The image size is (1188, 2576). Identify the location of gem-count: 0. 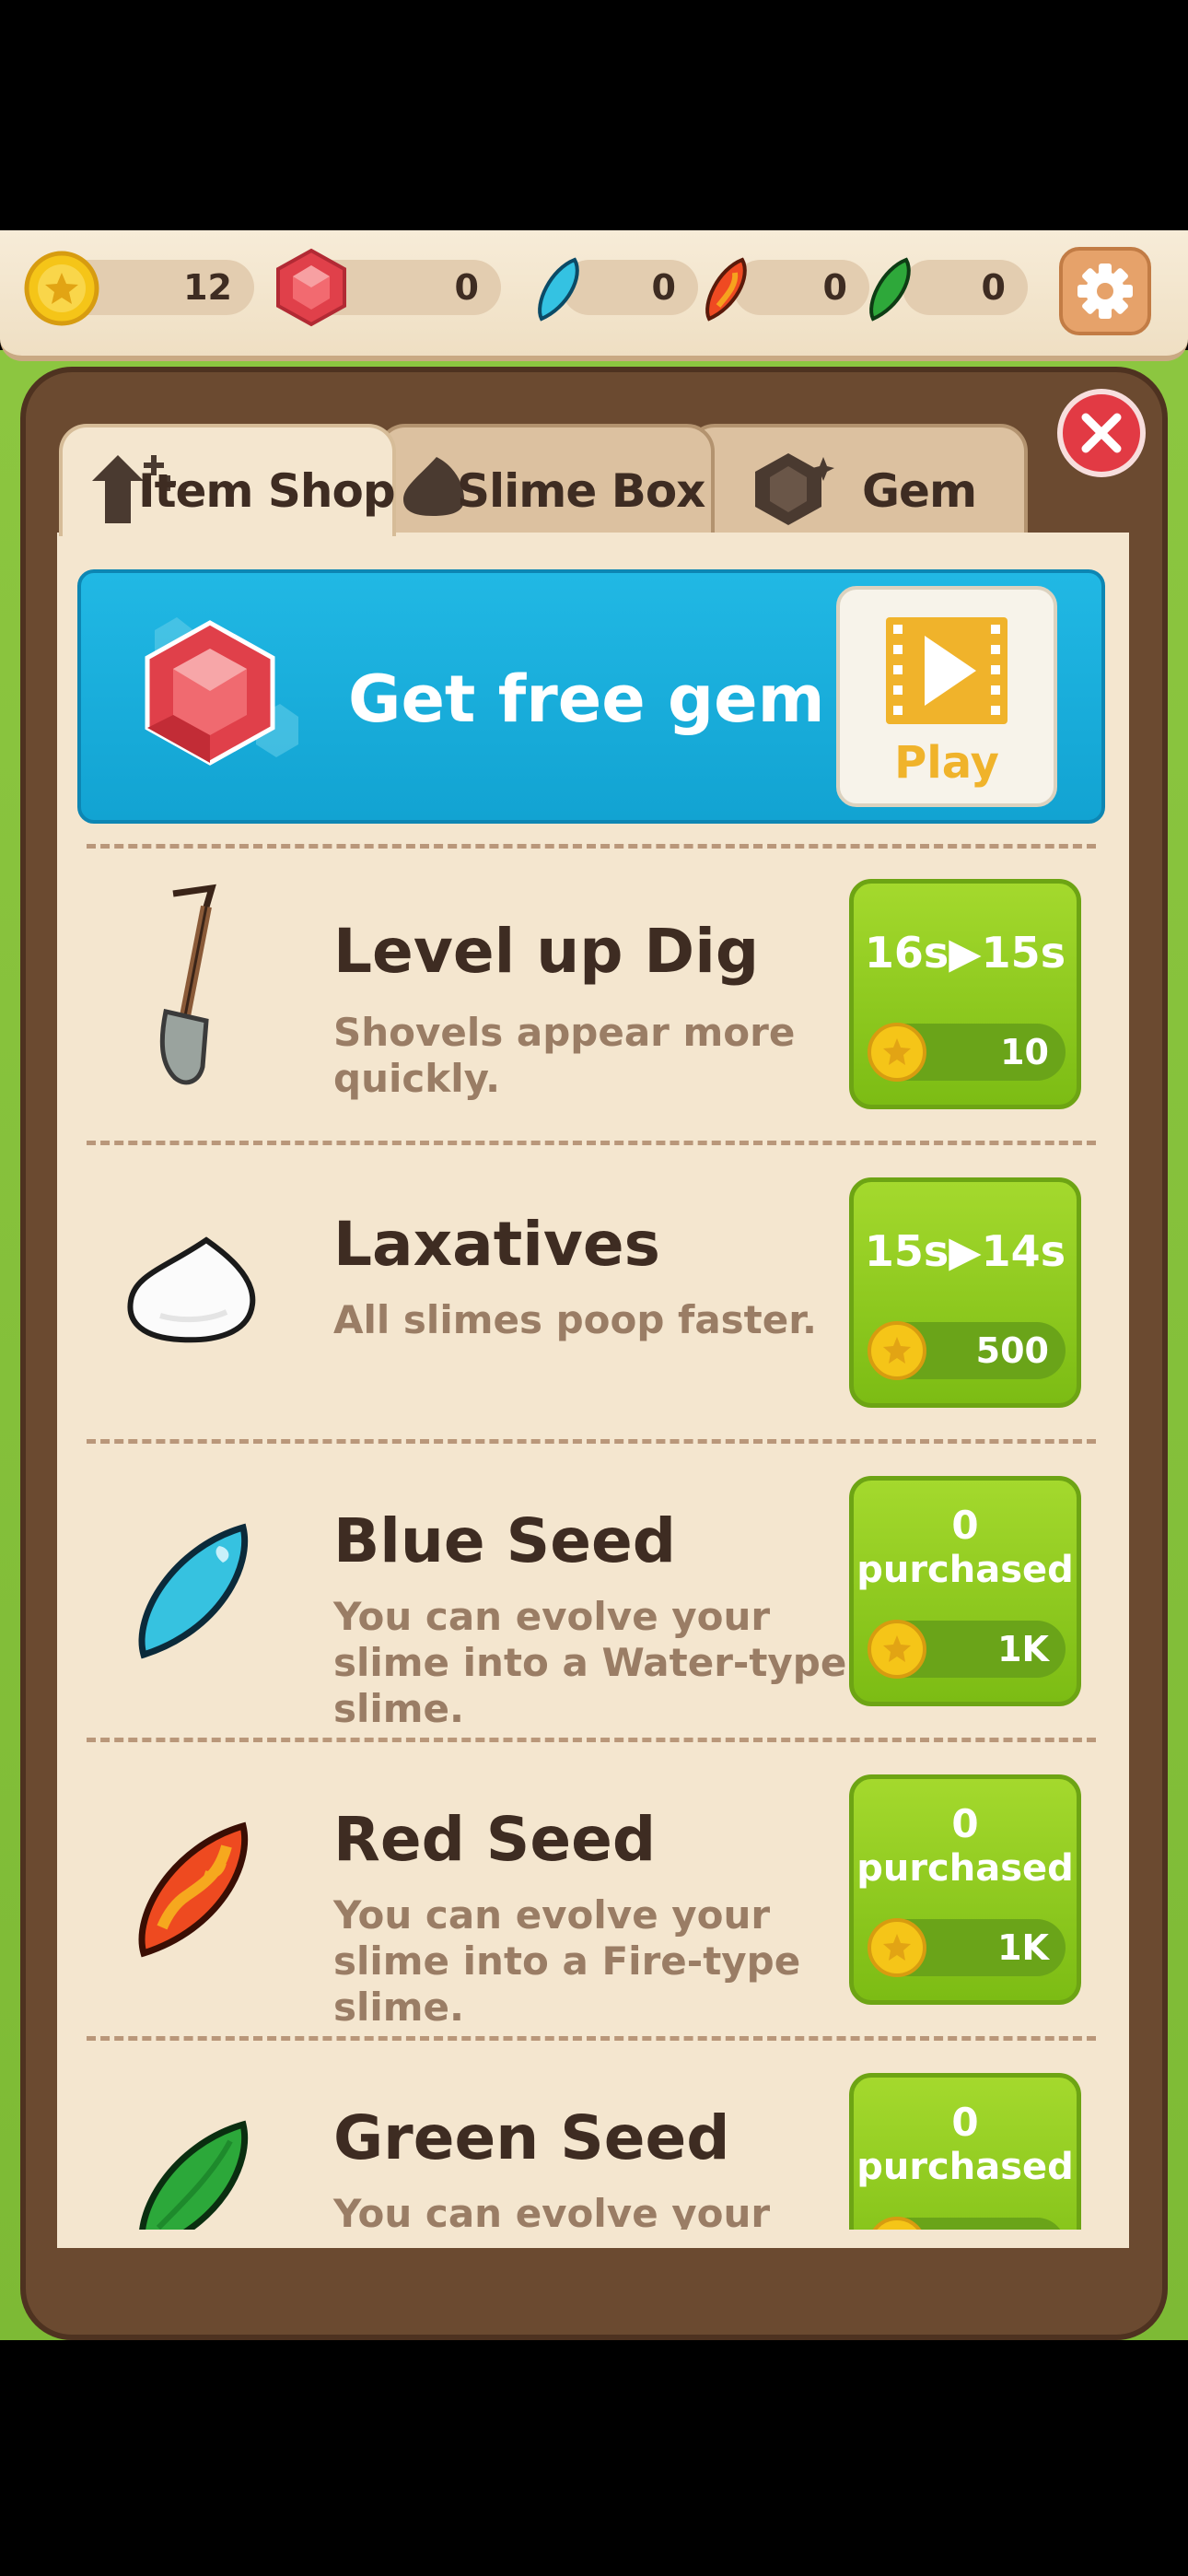
(466, 287).